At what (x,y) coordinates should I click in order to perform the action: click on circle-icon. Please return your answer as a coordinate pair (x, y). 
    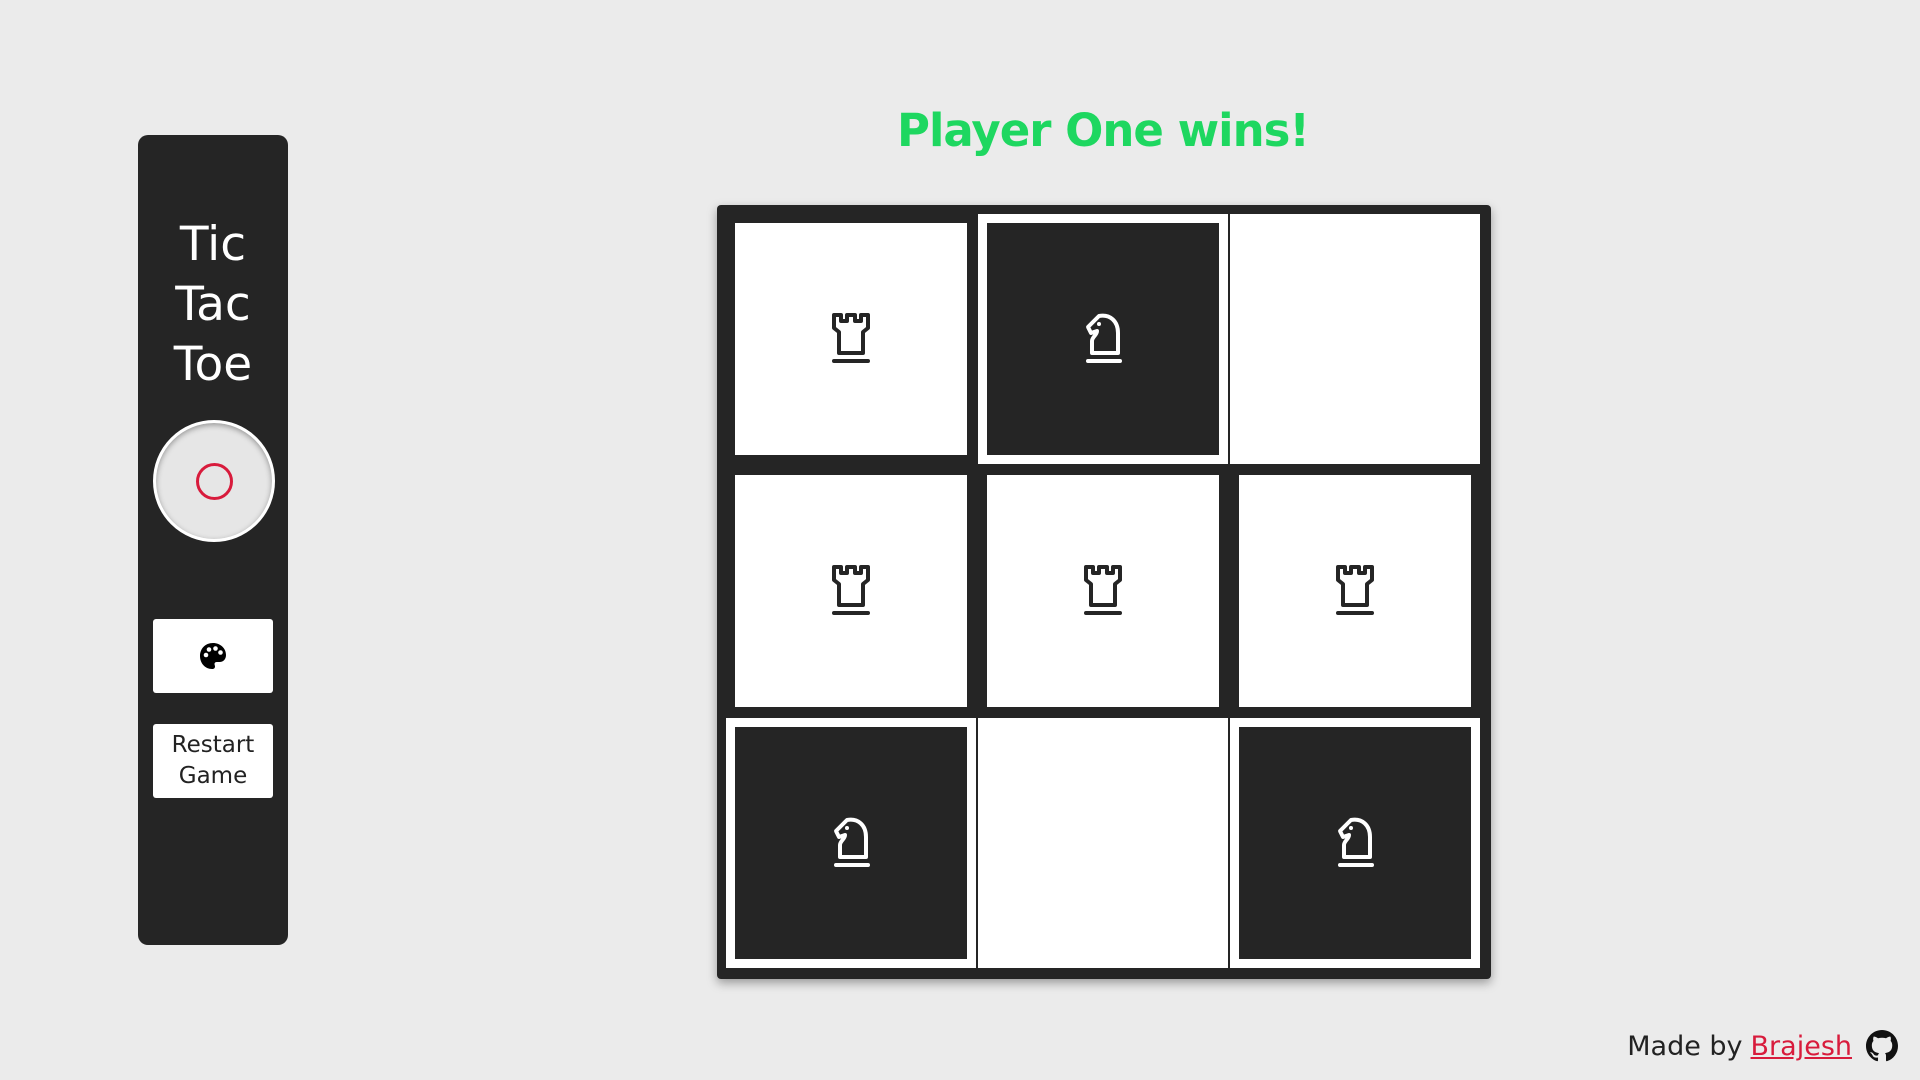
    Looking at the image, I should click on (214, 481).